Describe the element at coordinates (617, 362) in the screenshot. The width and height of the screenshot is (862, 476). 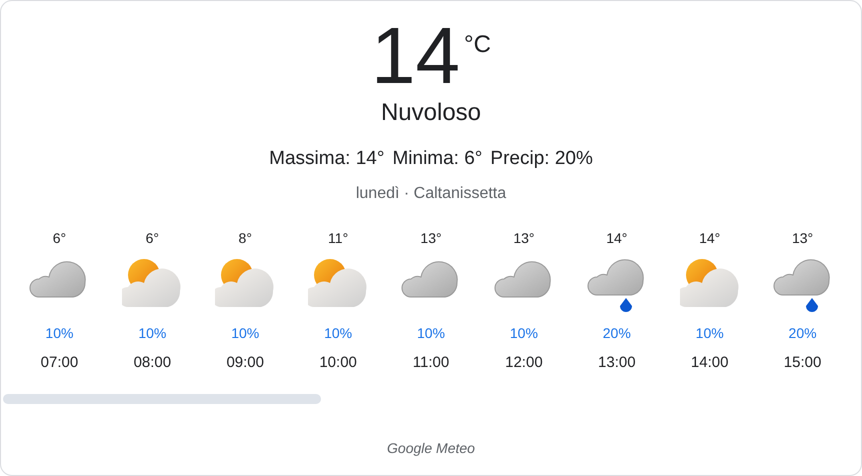
I see `hour-time: 13:00` at that location.